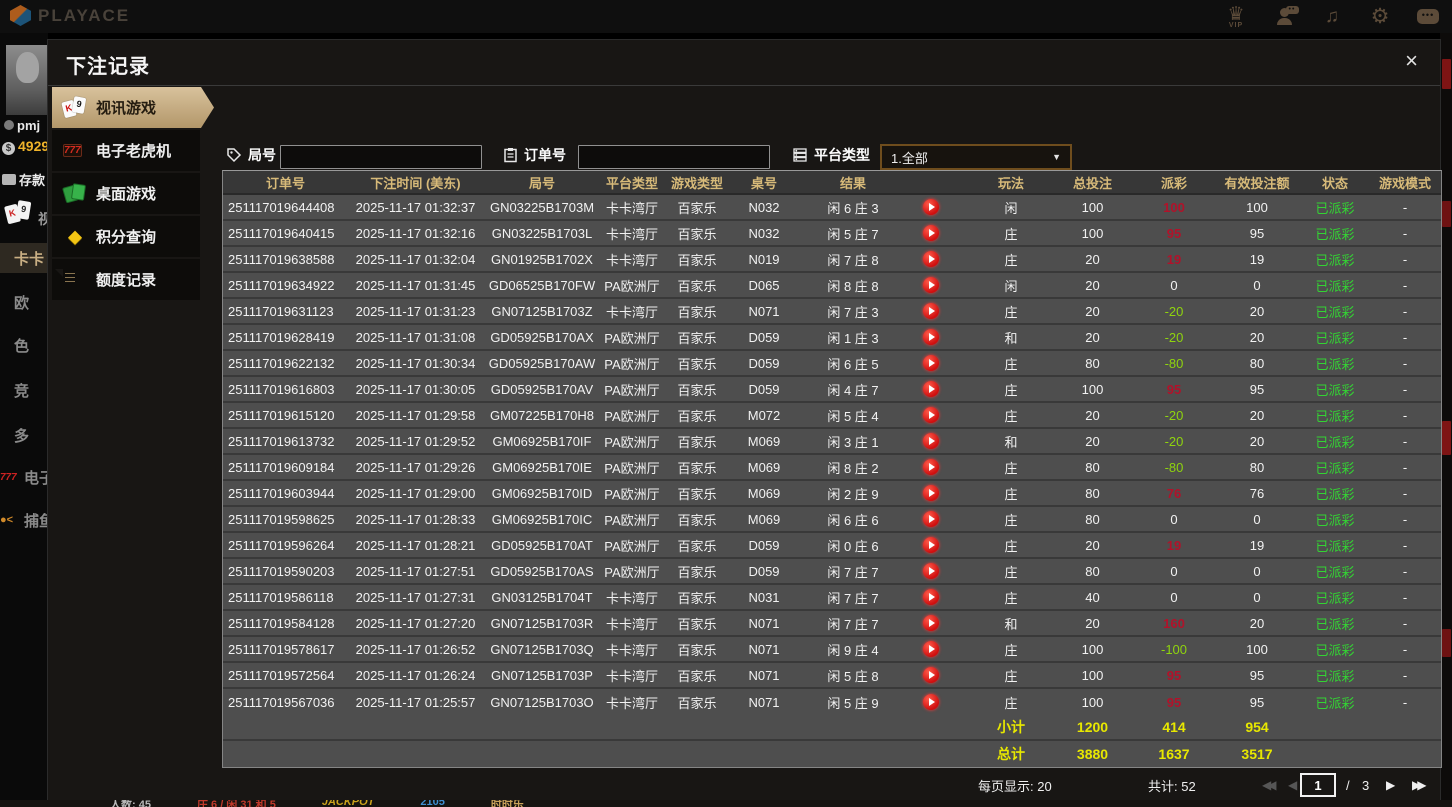 Image resolution: width=1452 pixels, height=807 pixels. What do you see at coordinates (884, 649) in the screenshot?
I see `cell-result: 闲 9 庄 4` at bounding box center [884, 649].